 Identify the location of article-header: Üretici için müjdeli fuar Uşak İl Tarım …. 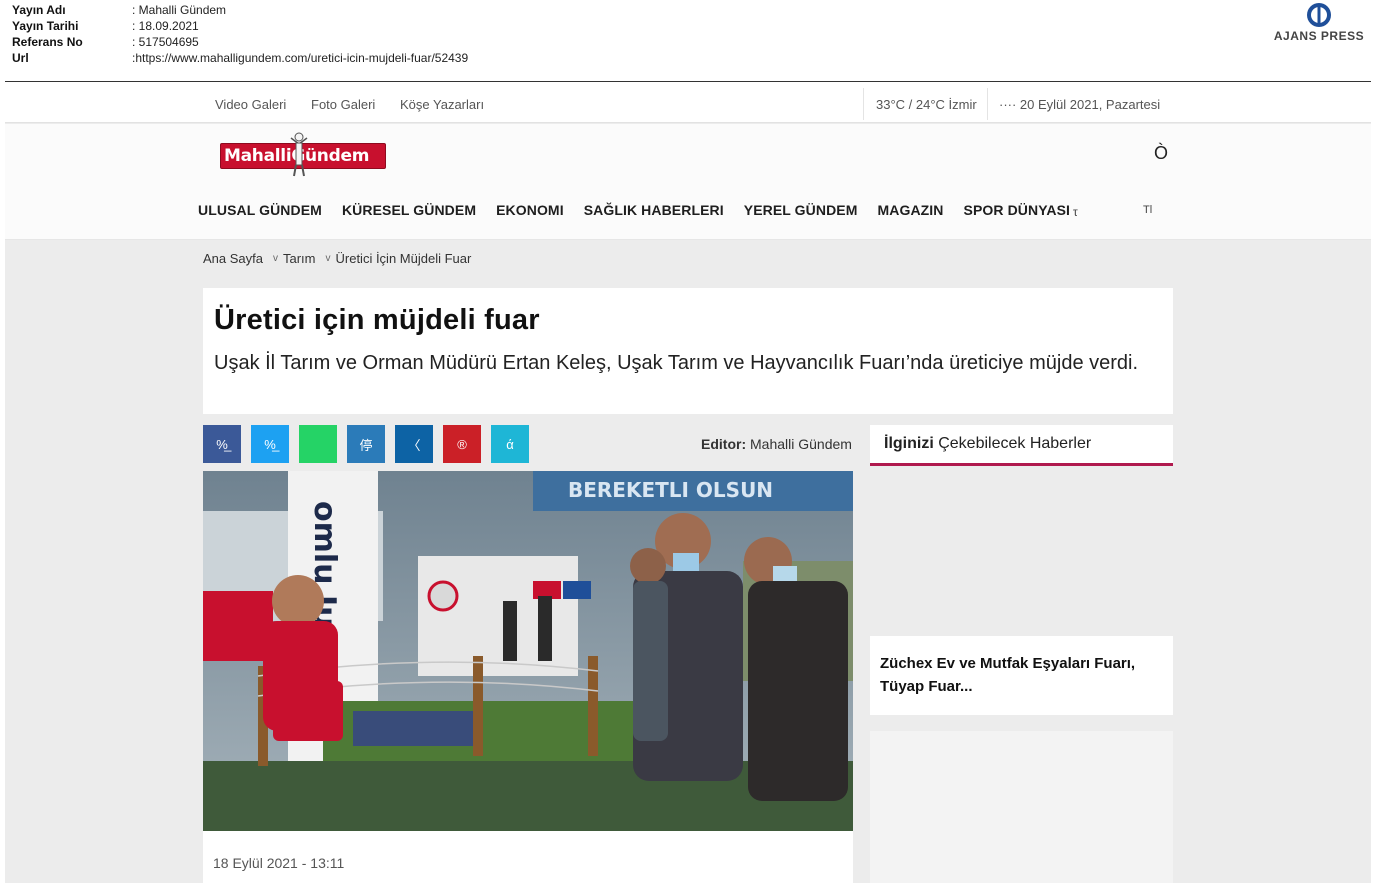
(688, 351).